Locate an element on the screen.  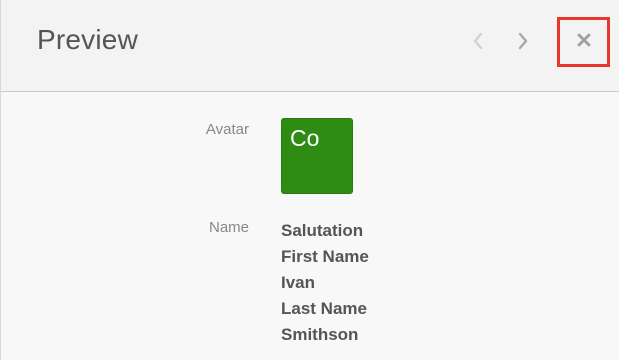
page-title: Preview is located at coordinates (87, 39).